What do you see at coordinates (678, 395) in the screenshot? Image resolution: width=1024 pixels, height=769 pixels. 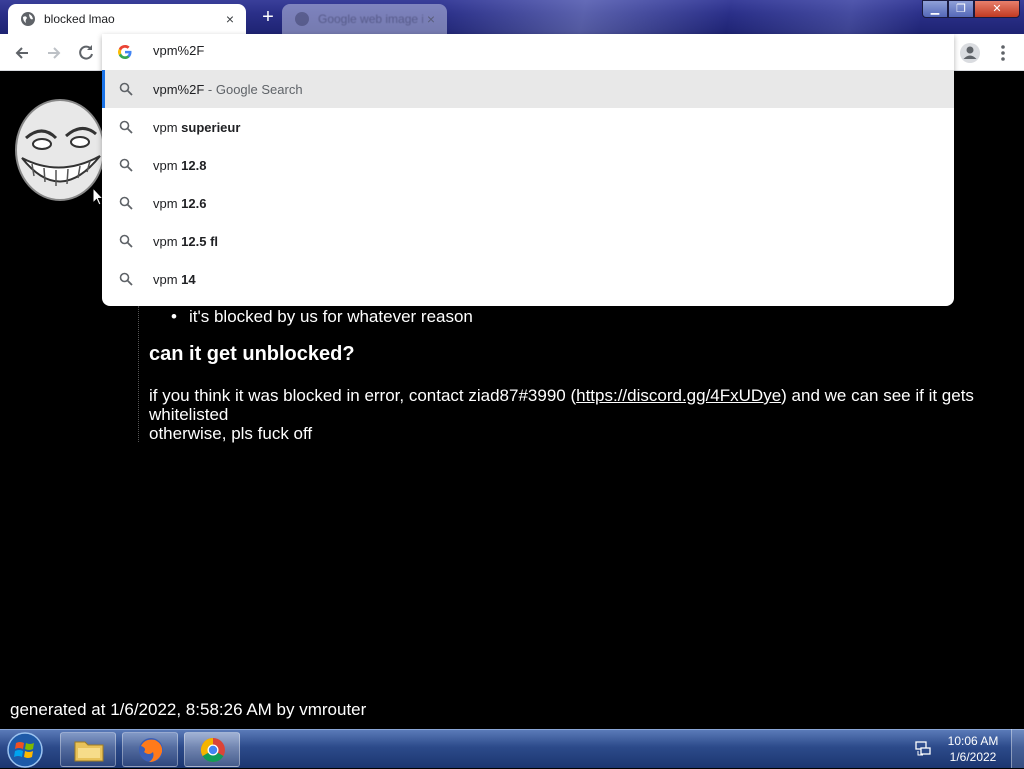 I see `discord-link: https://discord.gg/4FxUDye` at bounding box center [678, 395].